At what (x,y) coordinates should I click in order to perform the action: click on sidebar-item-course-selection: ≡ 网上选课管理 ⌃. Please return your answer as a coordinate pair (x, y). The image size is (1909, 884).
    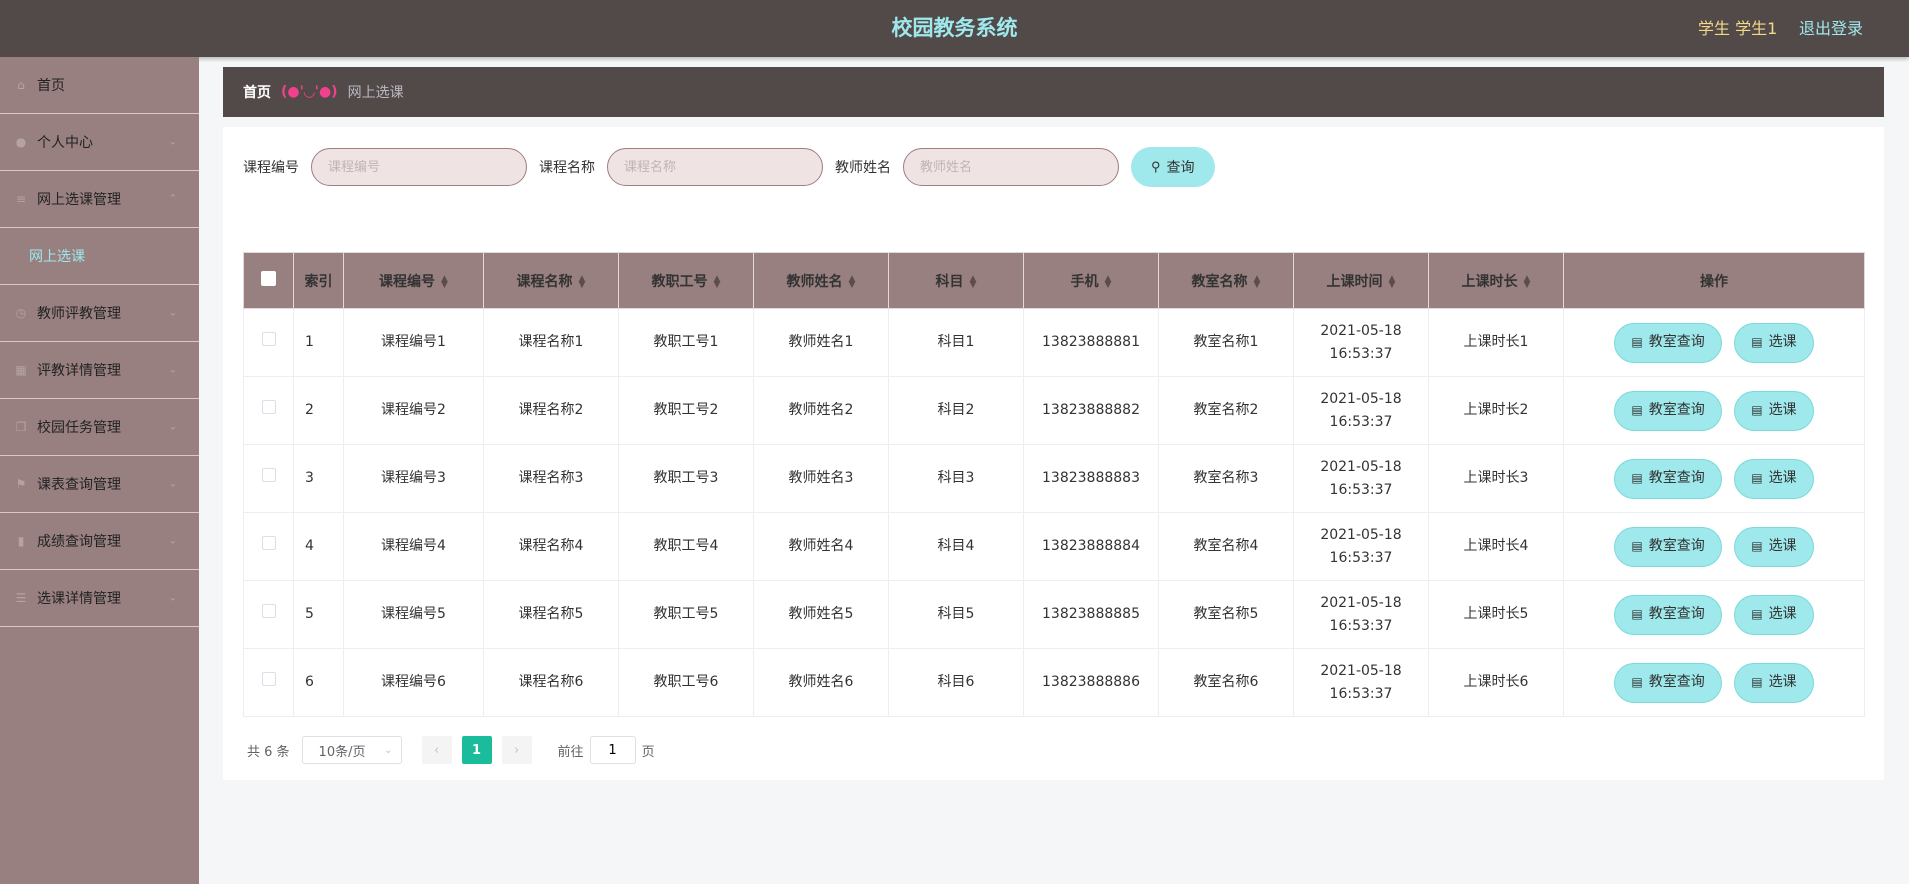
    Looking at the image, I should click on (99, 199).